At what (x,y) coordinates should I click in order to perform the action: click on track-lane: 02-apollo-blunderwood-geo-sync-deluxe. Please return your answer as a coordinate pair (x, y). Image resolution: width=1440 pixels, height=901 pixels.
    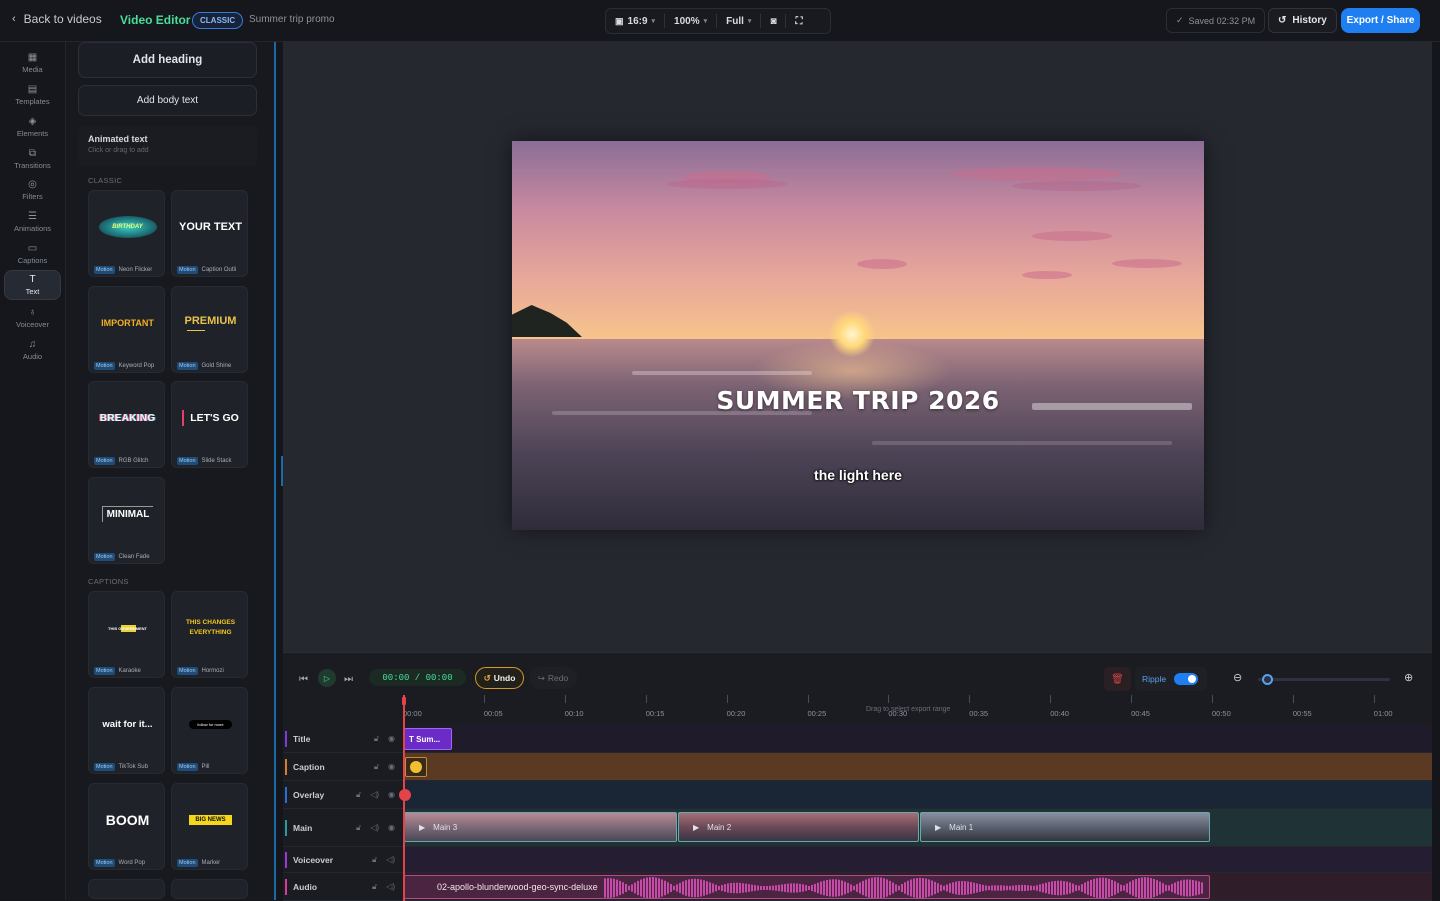
    Looking at the image, I should click on (917, 887).